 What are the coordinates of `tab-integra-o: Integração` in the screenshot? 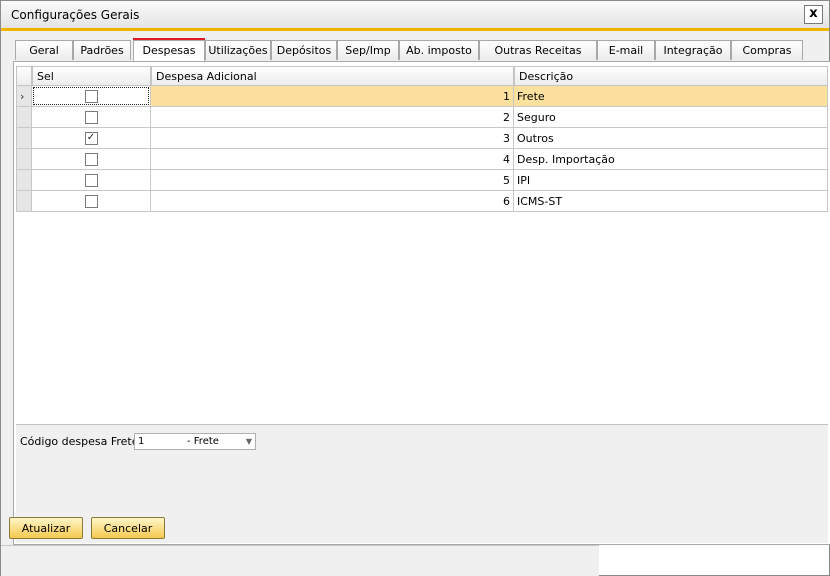 It's located at (693, 50).